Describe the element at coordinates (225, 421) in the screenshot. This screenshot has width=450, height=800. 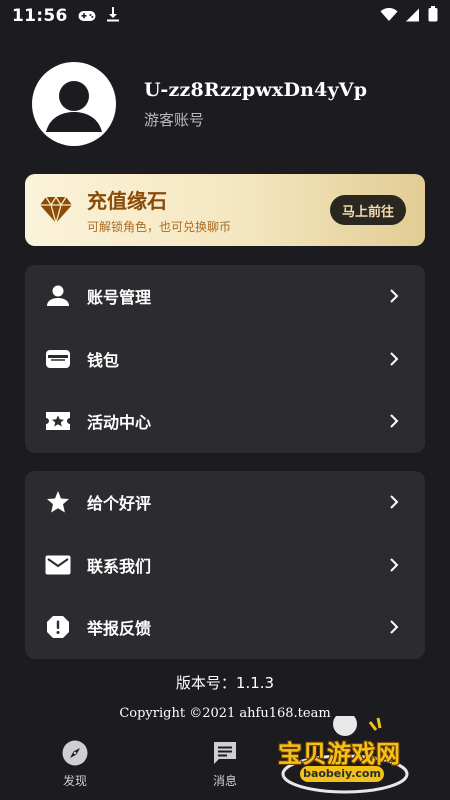
I see `menu-item-activity-center: 活动中心` at that location.